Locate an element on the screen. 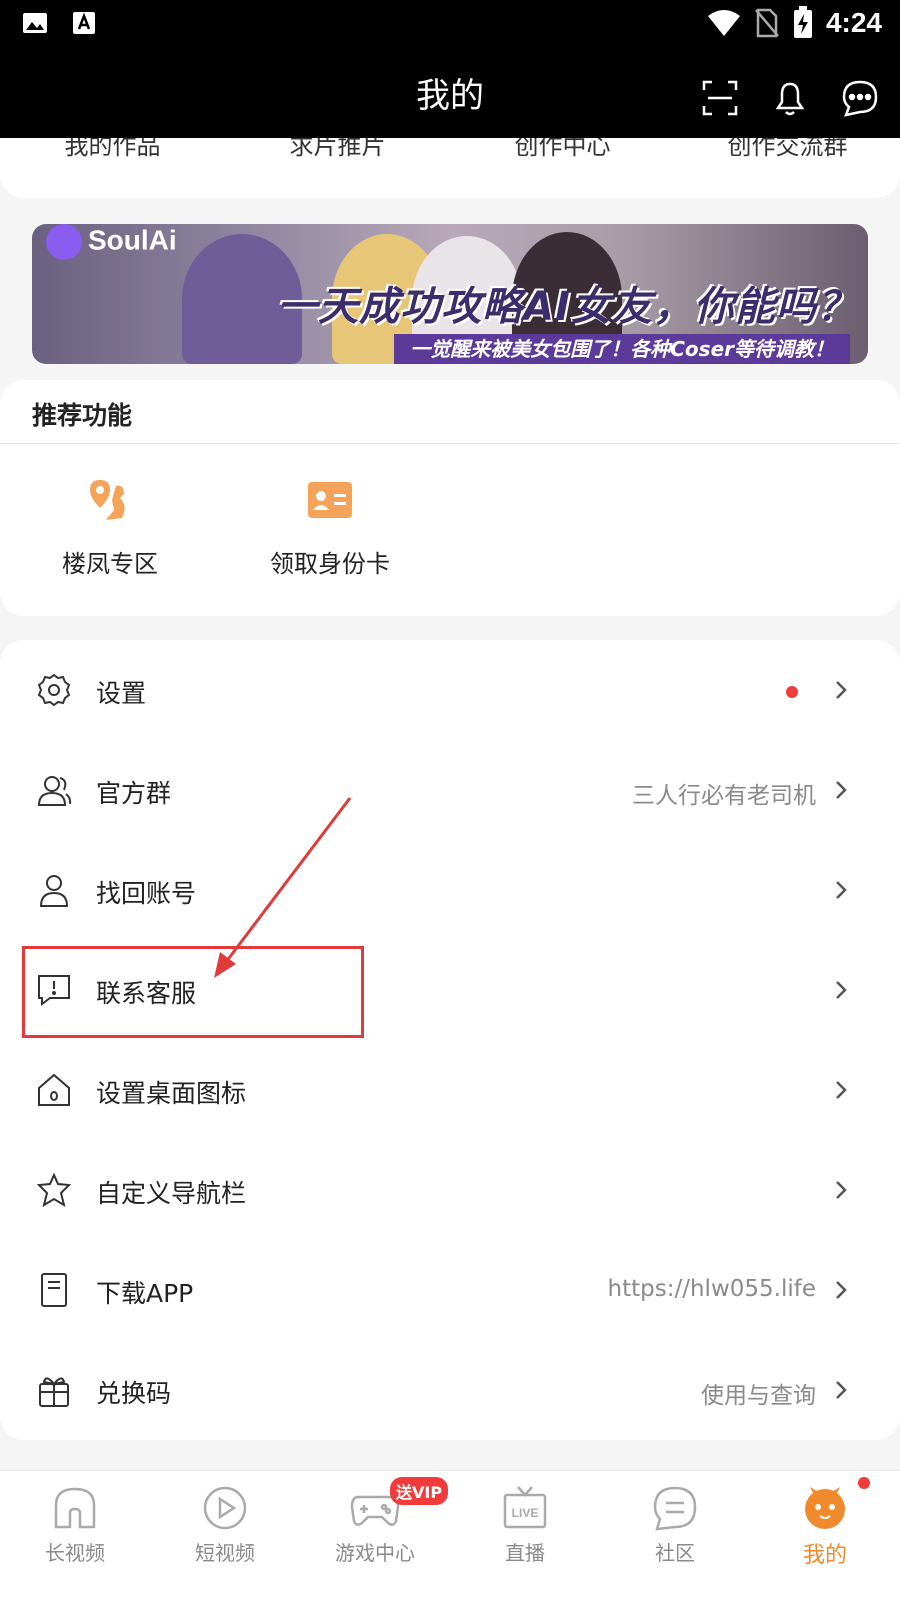  status-bar: 4:24 is located at coordinates (450, 25).